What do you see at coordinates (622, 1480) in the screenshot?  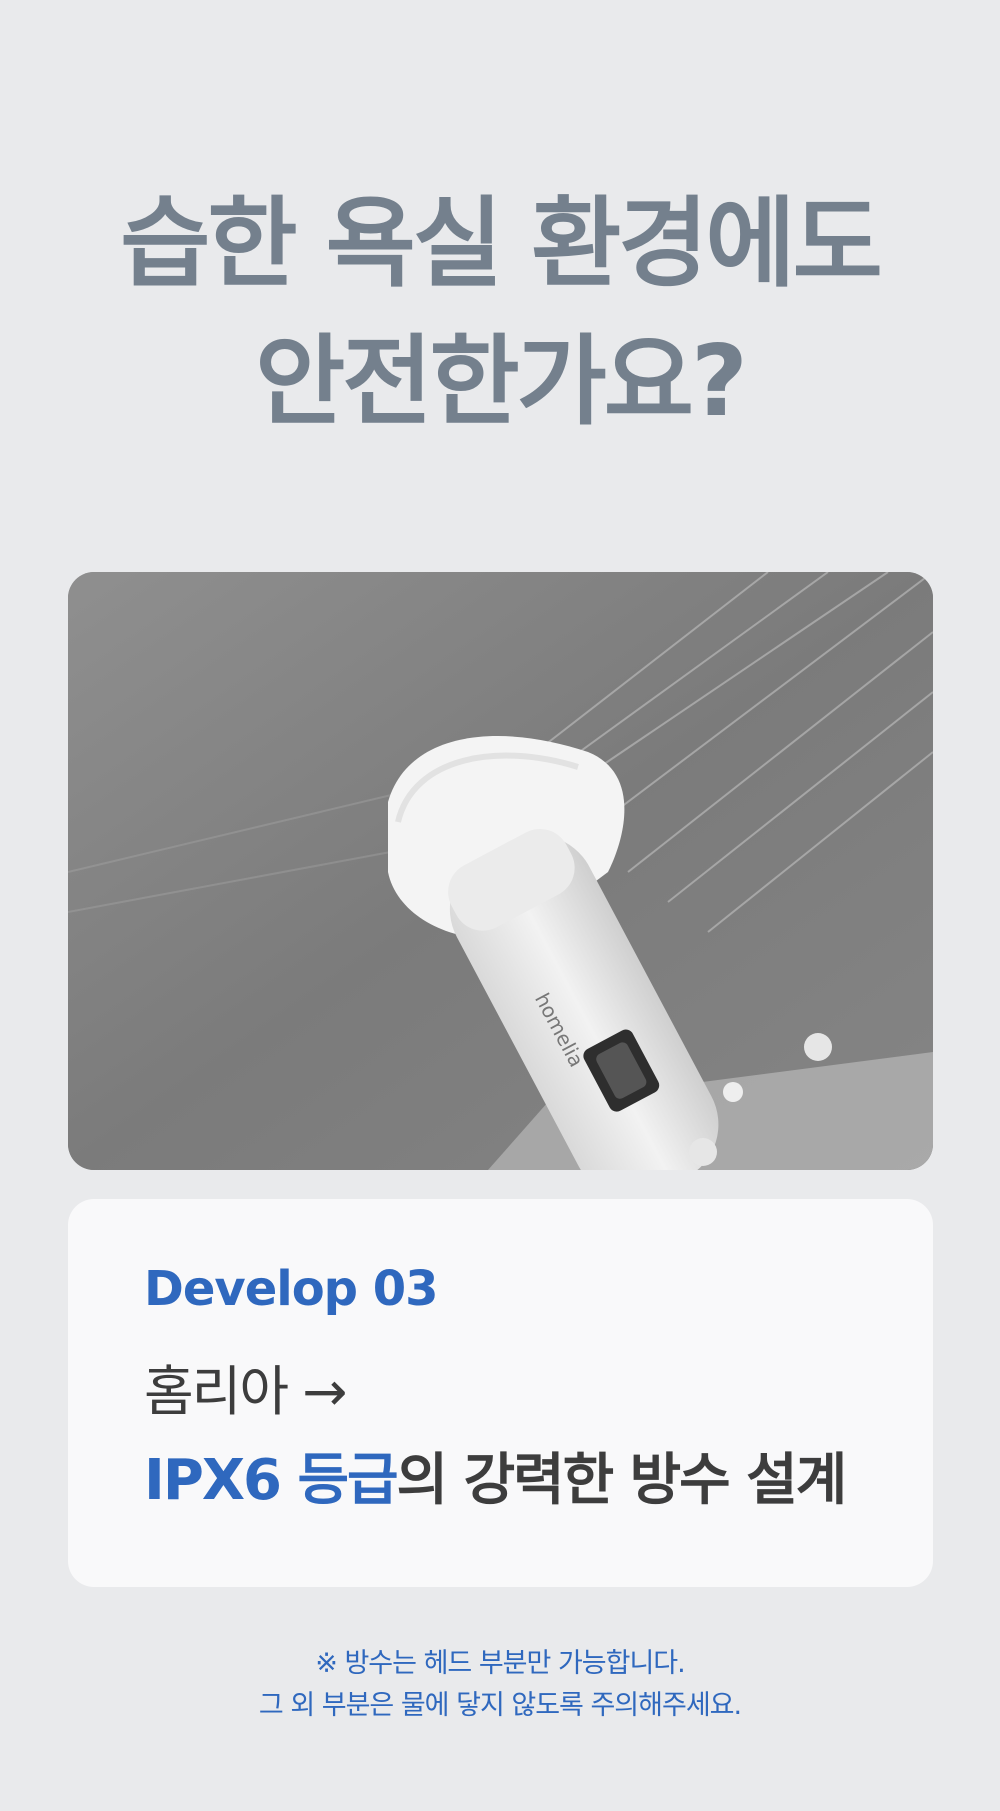 I see `waterproof-description: 의 강력한 방수 설계` at bounding box center [622, 1480].